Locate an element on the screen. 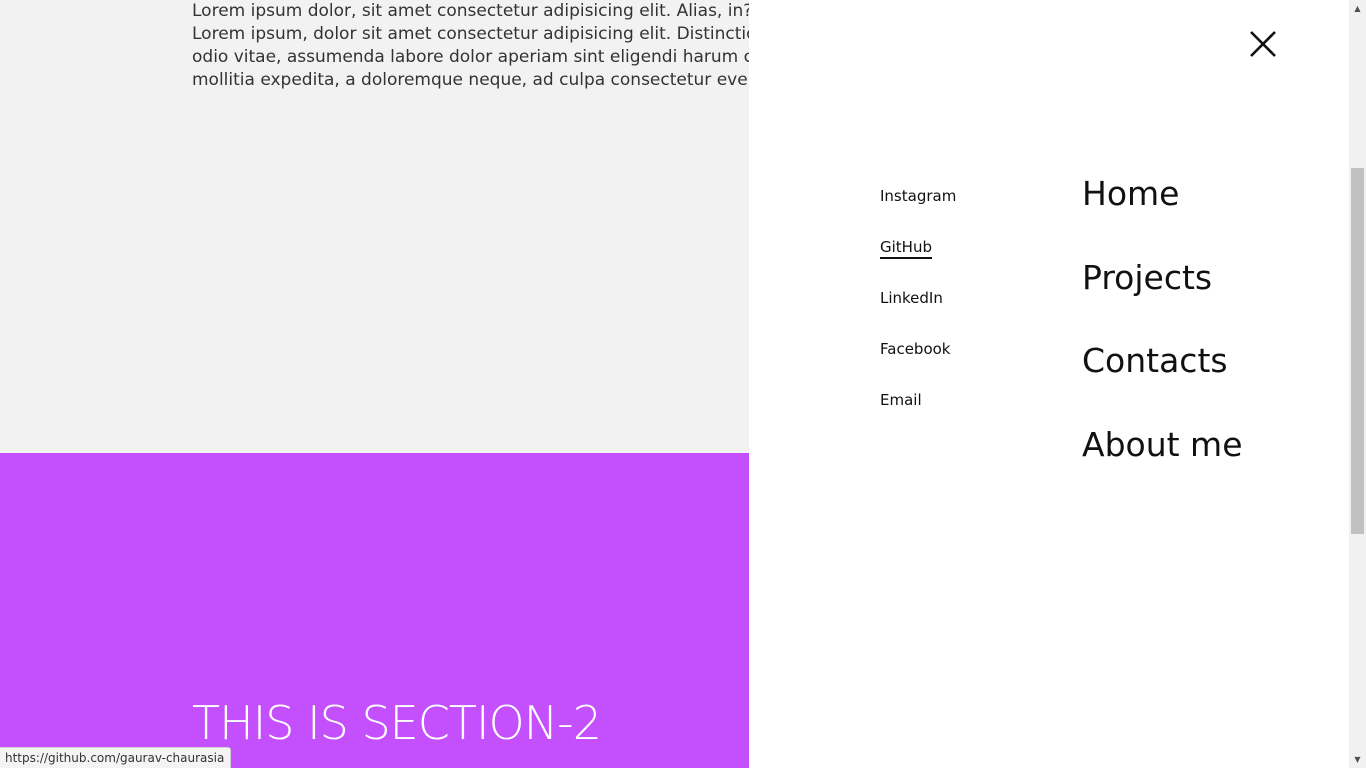  nav-link-home: Home is located at coordinates (1130, 193).